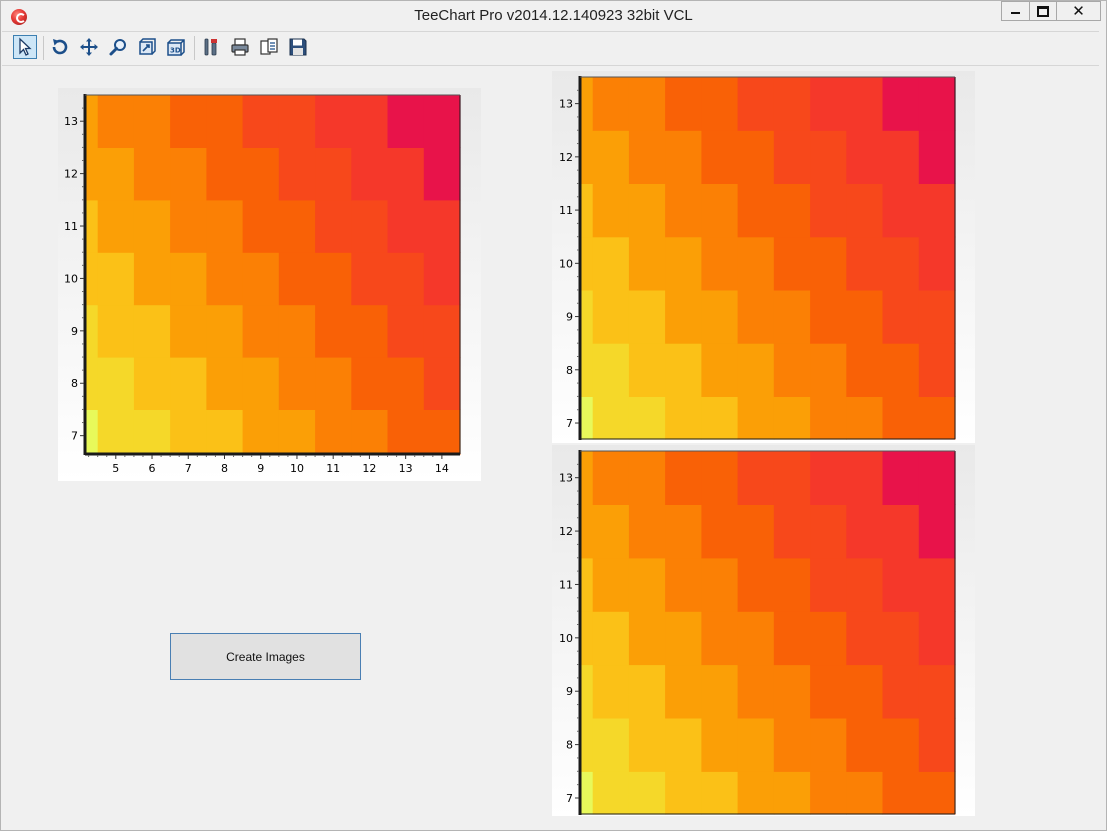 This screenshot has height=831, width=1107. I want to click on view3d-tool-button: 3D, so click(176, 47).